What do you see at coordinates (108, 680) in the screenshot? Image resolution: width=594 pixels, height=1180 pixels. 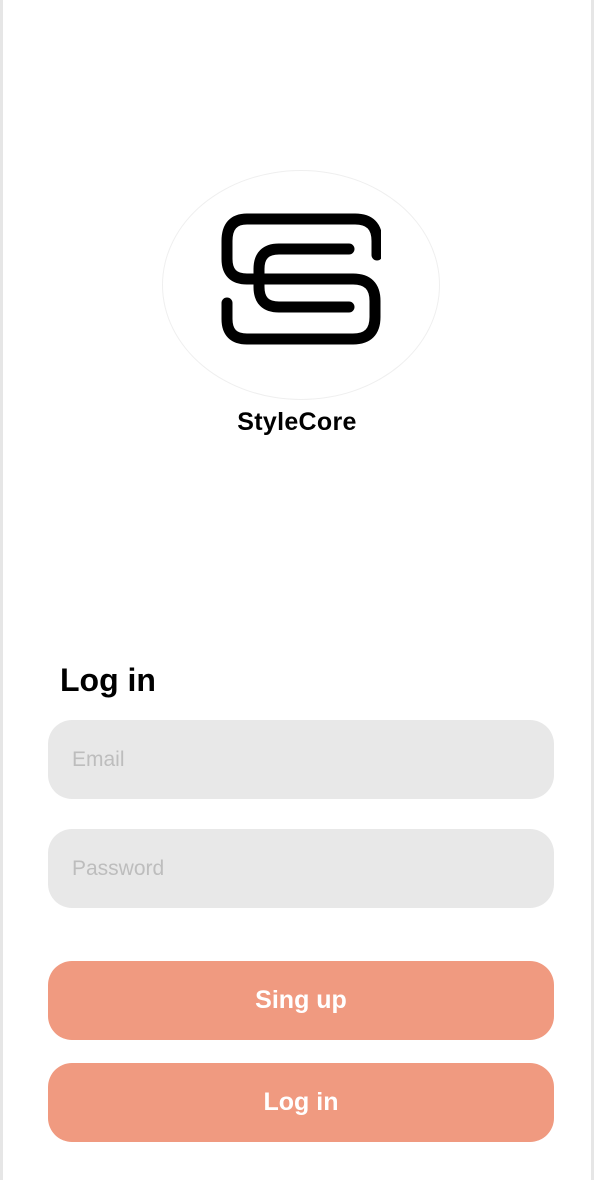 I see `login-heading: Log in` at bounding box center [108, 680].